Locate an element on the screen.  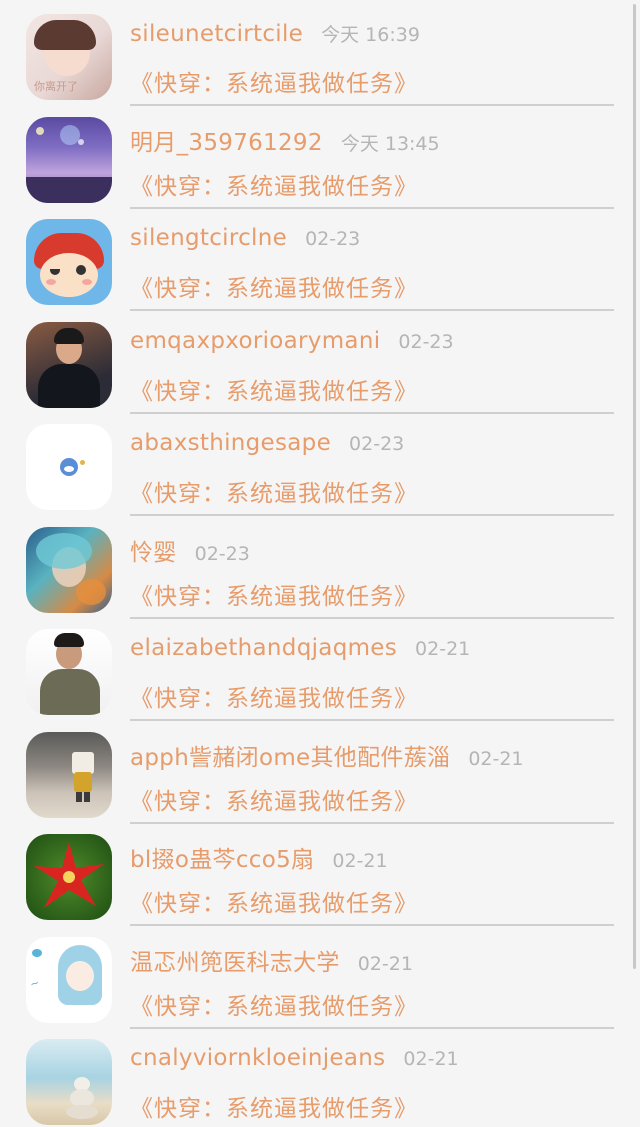
flower-icon is located at coordinates (69, 875).